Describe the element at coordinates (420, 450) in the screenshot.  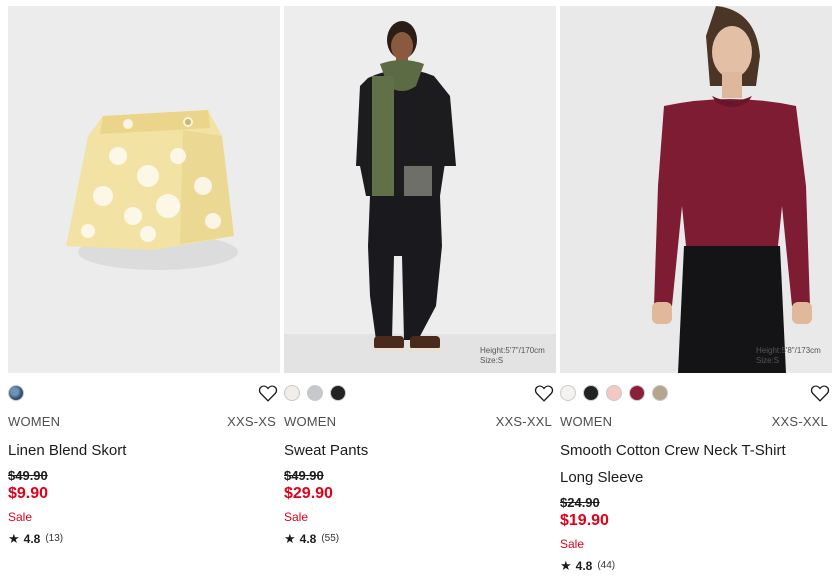
I see `product-name: Sweat Pants` at that location.